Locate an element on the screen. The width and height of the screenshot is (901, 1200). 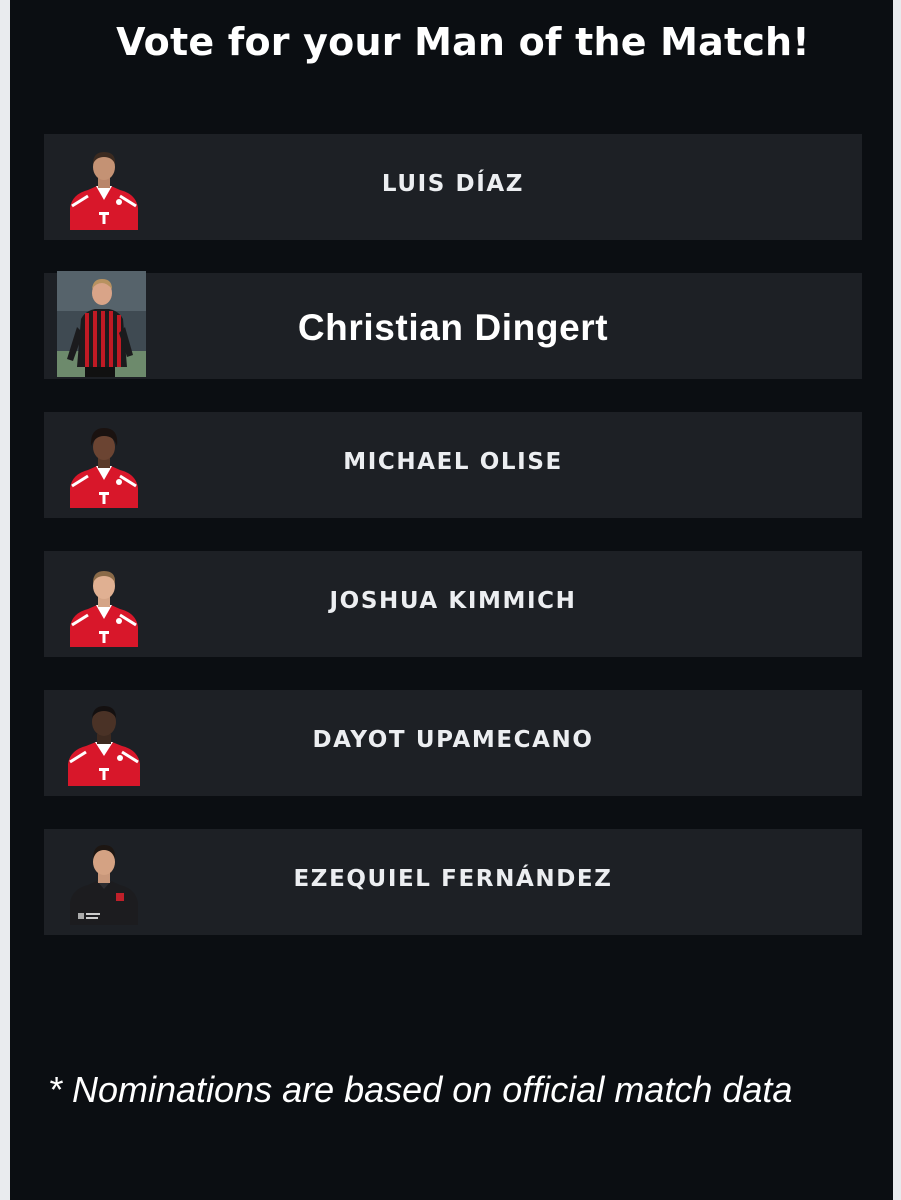
nominee-name: MICHAEL OLISE is located at coordinates (453, 462).